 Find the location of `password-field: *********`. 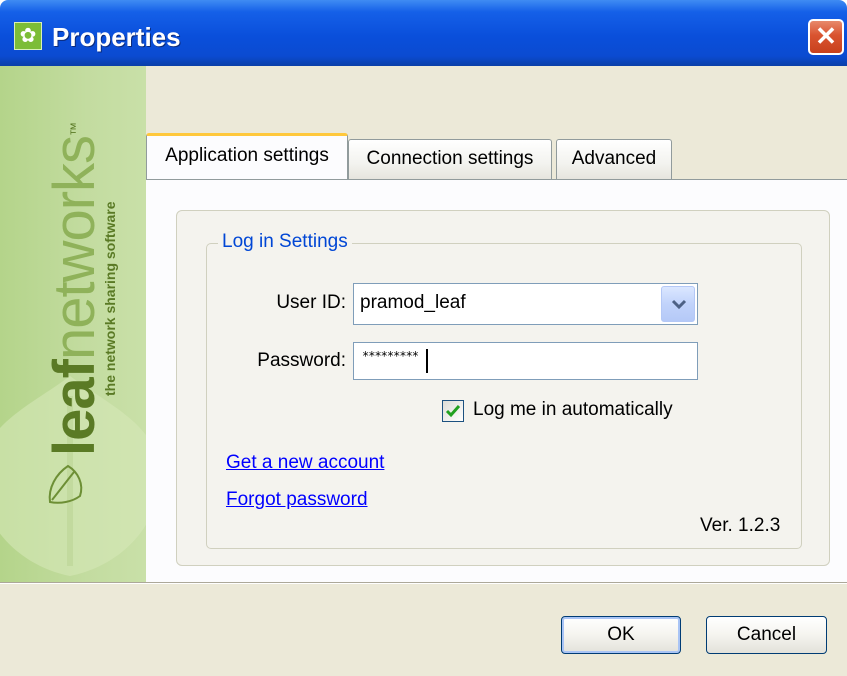

password-field: ********* is located at coordinates (525, 361).